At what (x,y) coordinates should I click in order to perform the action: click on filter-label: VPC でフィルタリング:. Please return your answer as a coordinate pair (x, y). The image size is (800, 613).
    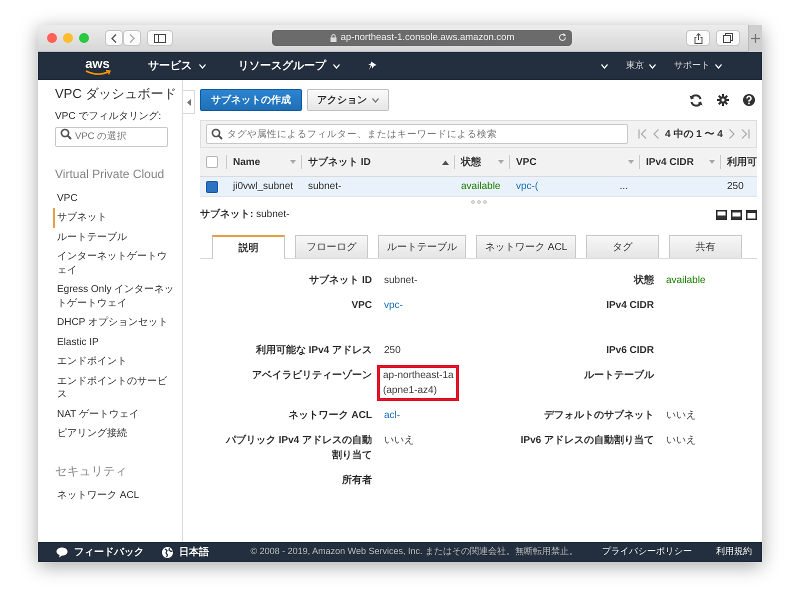
    Looking at the image, I should click on (108, 117).